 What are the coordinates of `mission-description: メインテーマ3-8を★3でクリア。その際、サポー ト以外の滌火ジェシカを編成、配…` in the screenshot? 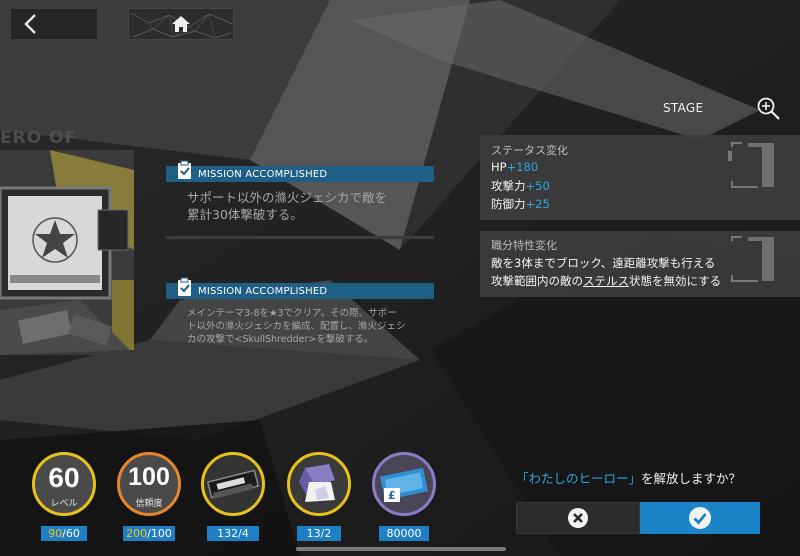 It's located at (296, 326).